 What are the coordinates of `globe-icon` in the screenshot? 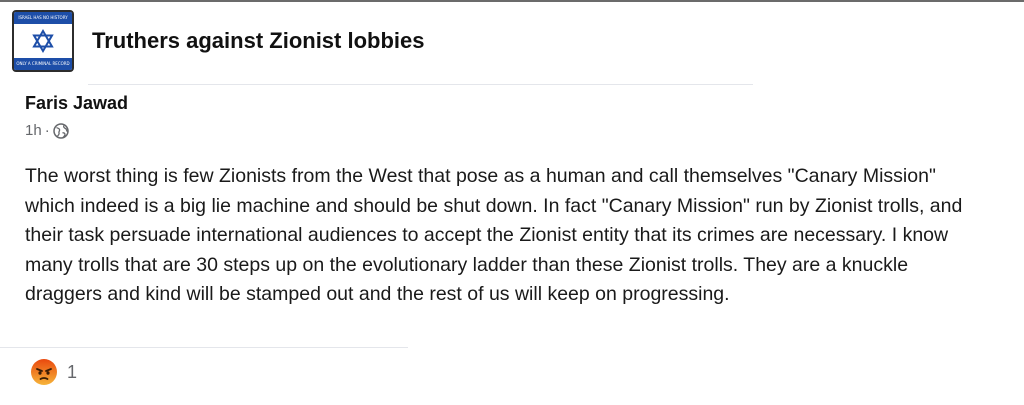 It's located at (60, 130).